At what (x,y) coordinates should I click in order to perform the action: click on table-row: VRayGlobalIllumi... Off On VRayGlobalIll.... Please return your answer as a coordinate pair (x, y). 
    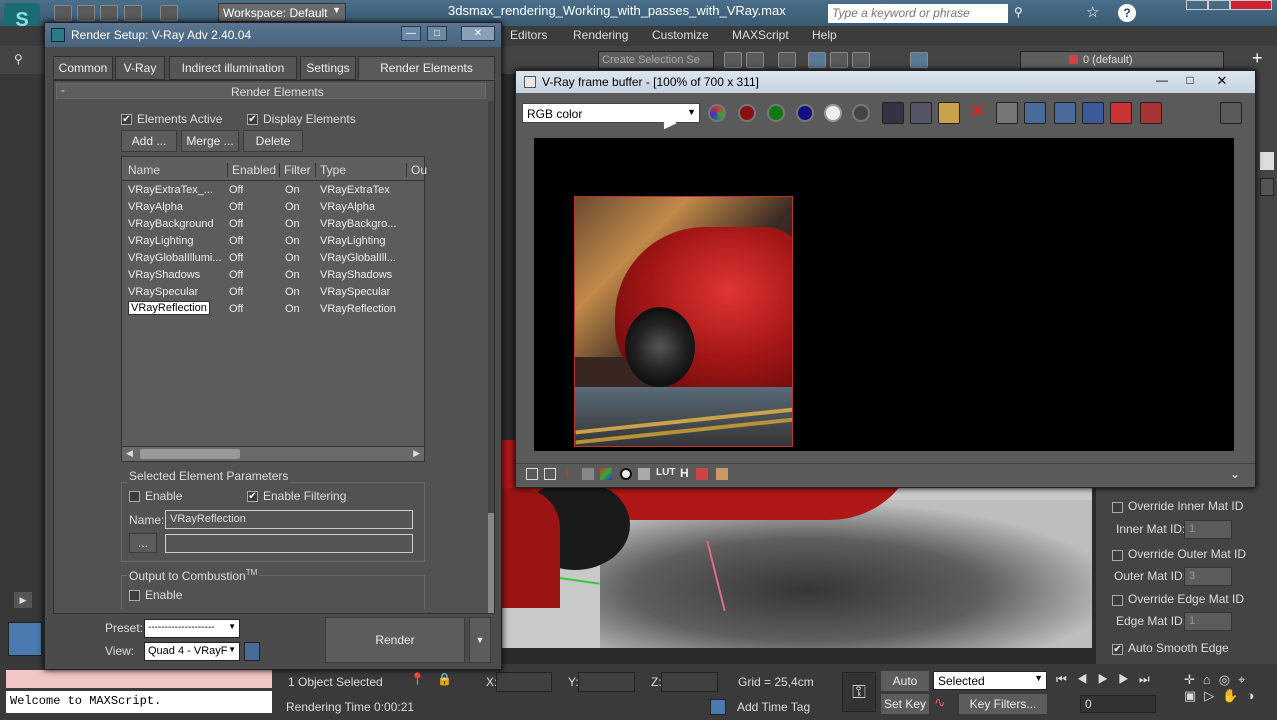
    Looking at the image, I should click on (272, 259).